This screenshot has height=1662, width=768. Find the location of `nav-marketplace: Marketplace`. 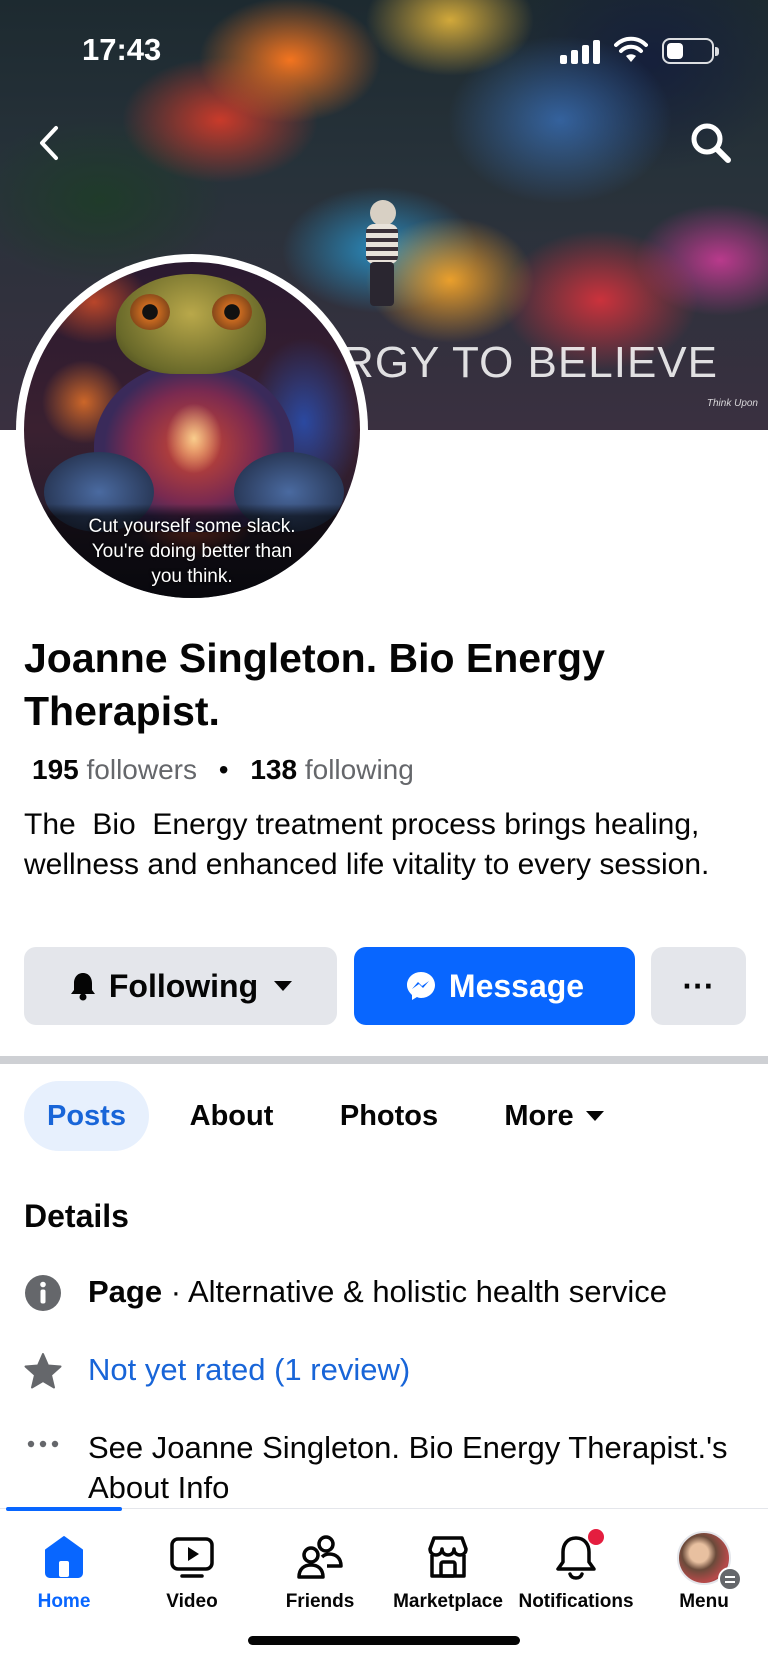

nav-marketplace: Marketplace is located at coordinates (448, 1573).